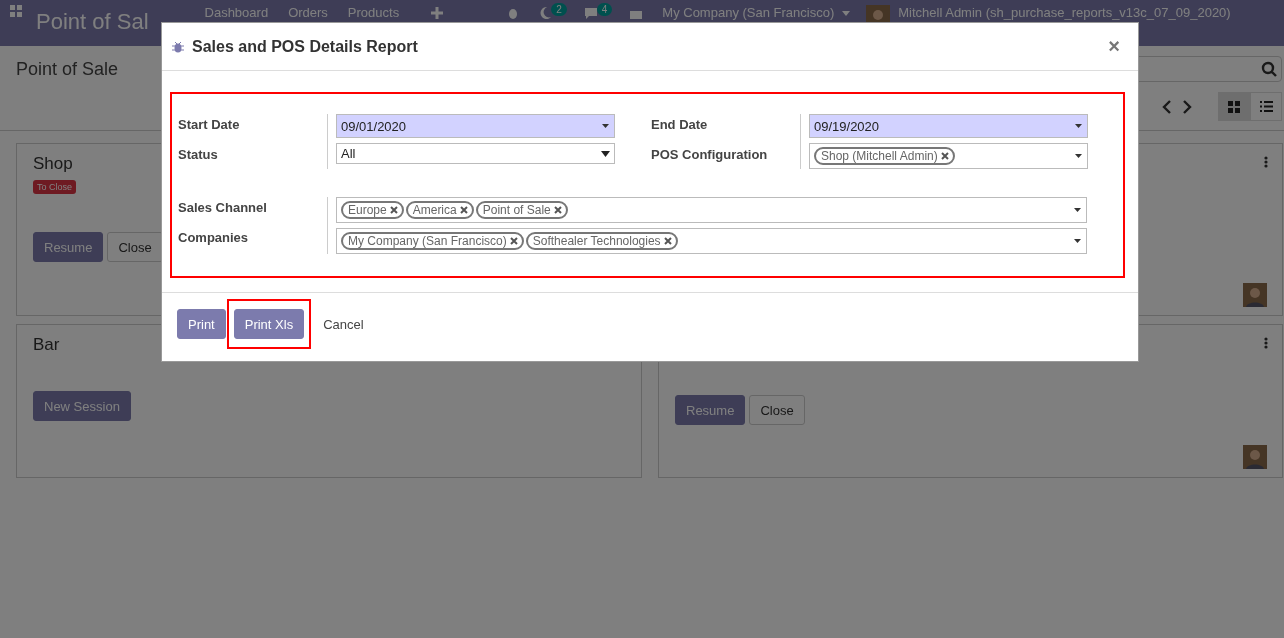 The height and width of the screenshot is (638, 1284). What do you see at coordinates (475, 153) in the screenshot?
I see `select-field: All` at bounding box center [475, 153].